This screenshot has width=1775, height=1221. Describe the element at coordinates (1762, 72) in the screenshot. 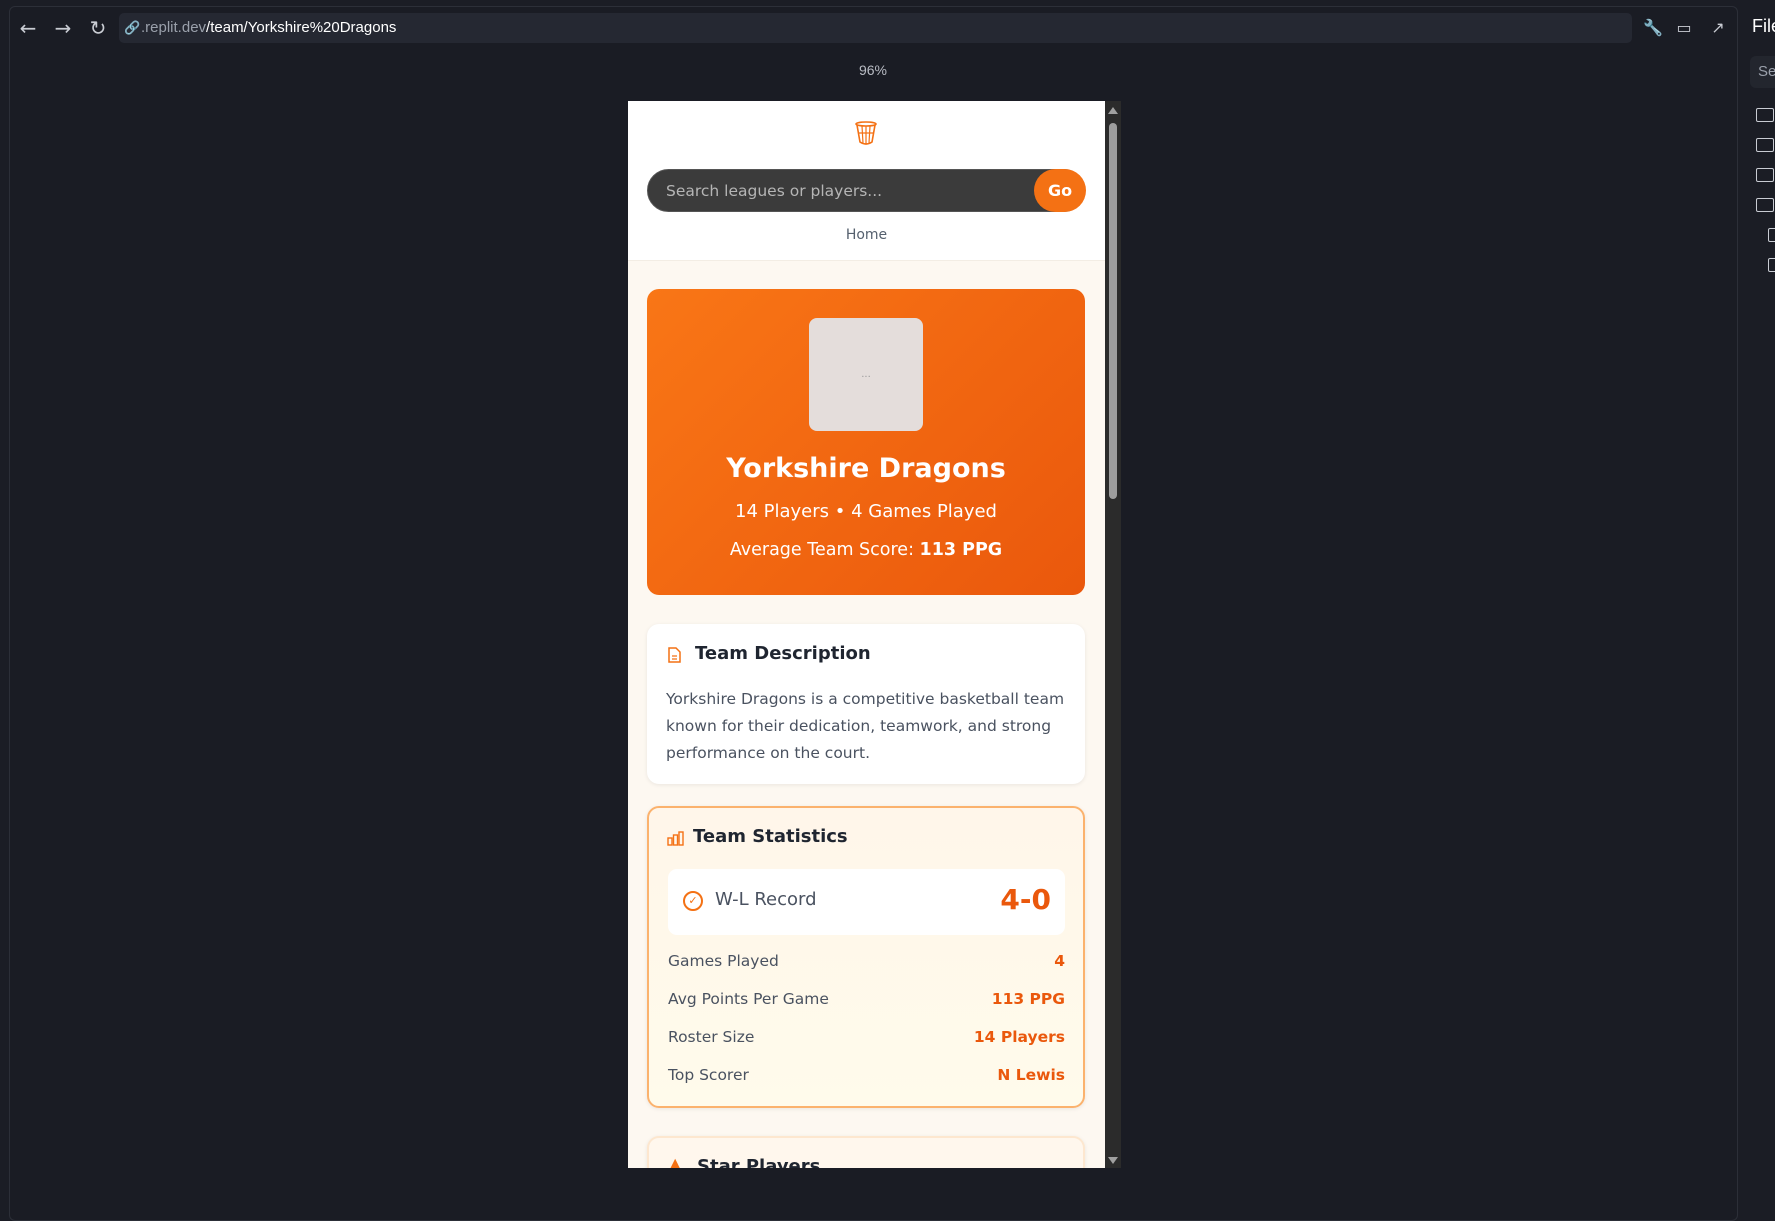

I see `files-search-input: Se` at that location.